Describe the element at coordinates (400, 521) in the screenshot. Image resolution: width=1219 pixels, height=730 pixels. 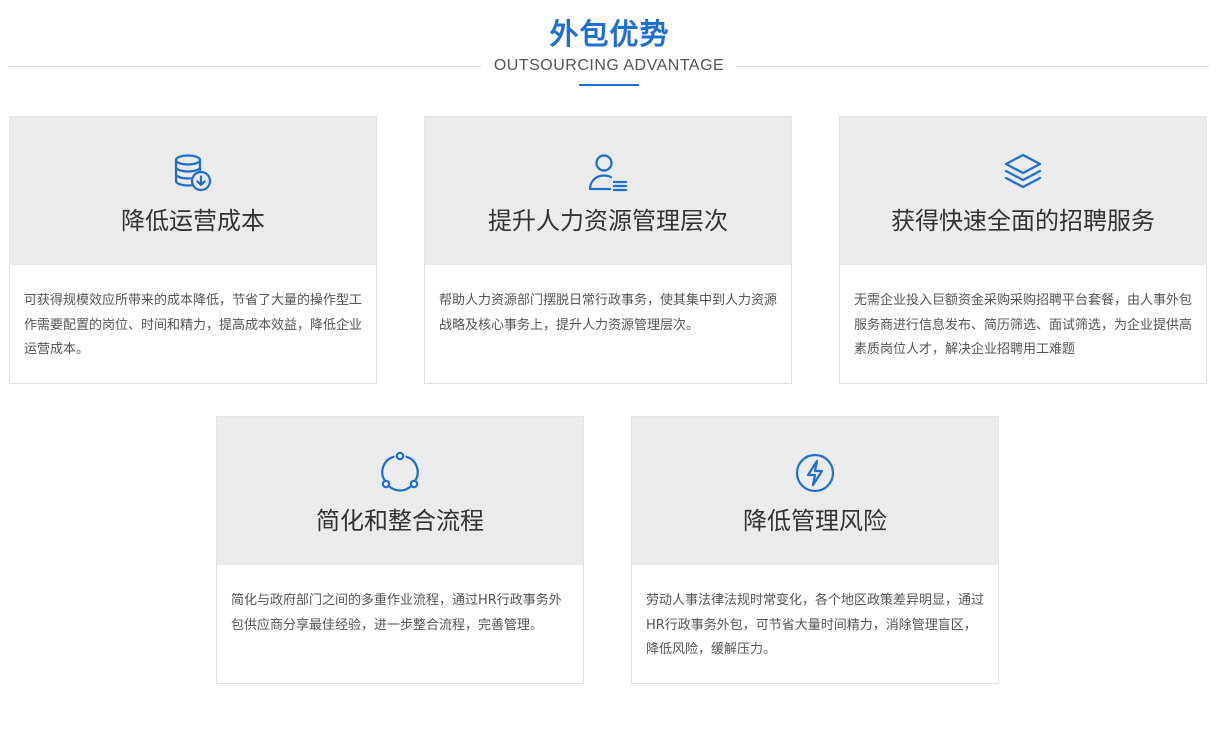
I see `card-title: 简化和整合流程` at that location.